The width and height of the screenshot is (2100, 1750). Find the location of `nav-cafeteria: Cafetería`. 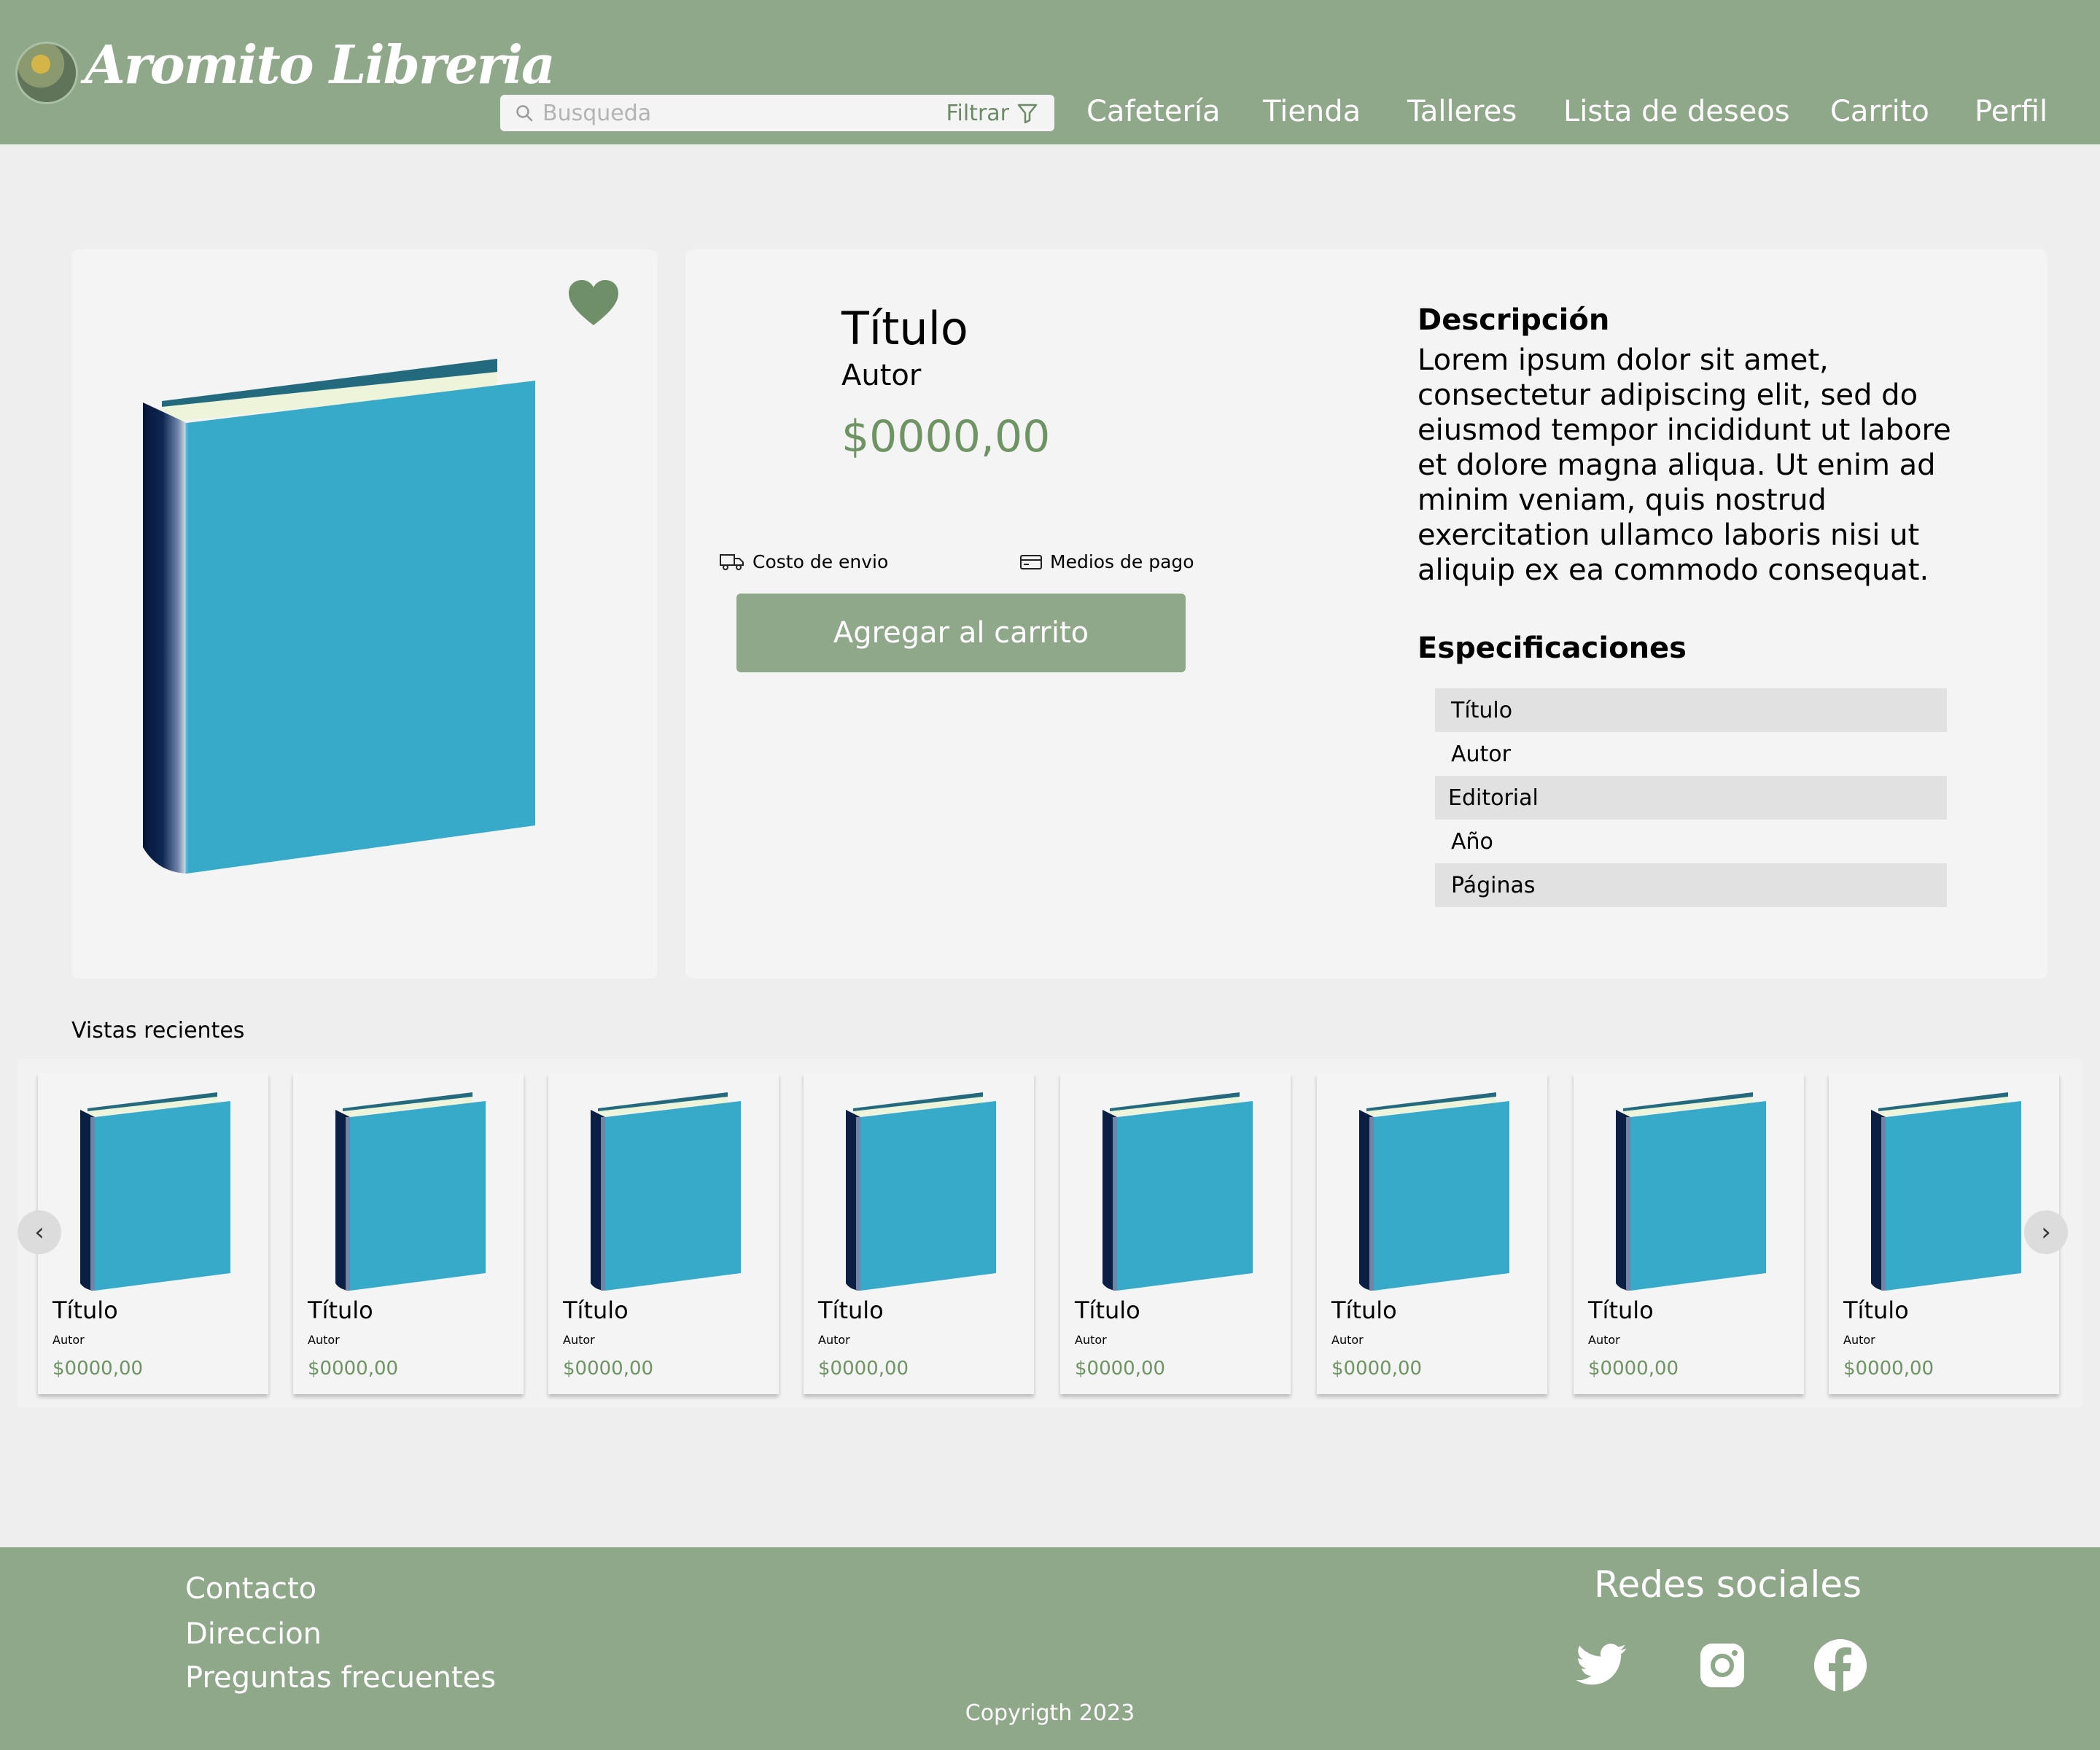

nav-cafeteria: Cafetería is located at coordinates (1153, 117).